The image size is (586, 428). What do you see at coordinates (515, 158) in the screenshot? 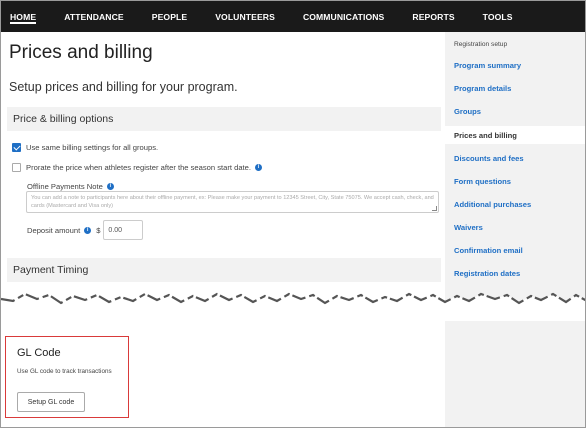
I see `sidebar-item-discounts-and-fees: Discounts and fees` at bounding box center [515, 158].